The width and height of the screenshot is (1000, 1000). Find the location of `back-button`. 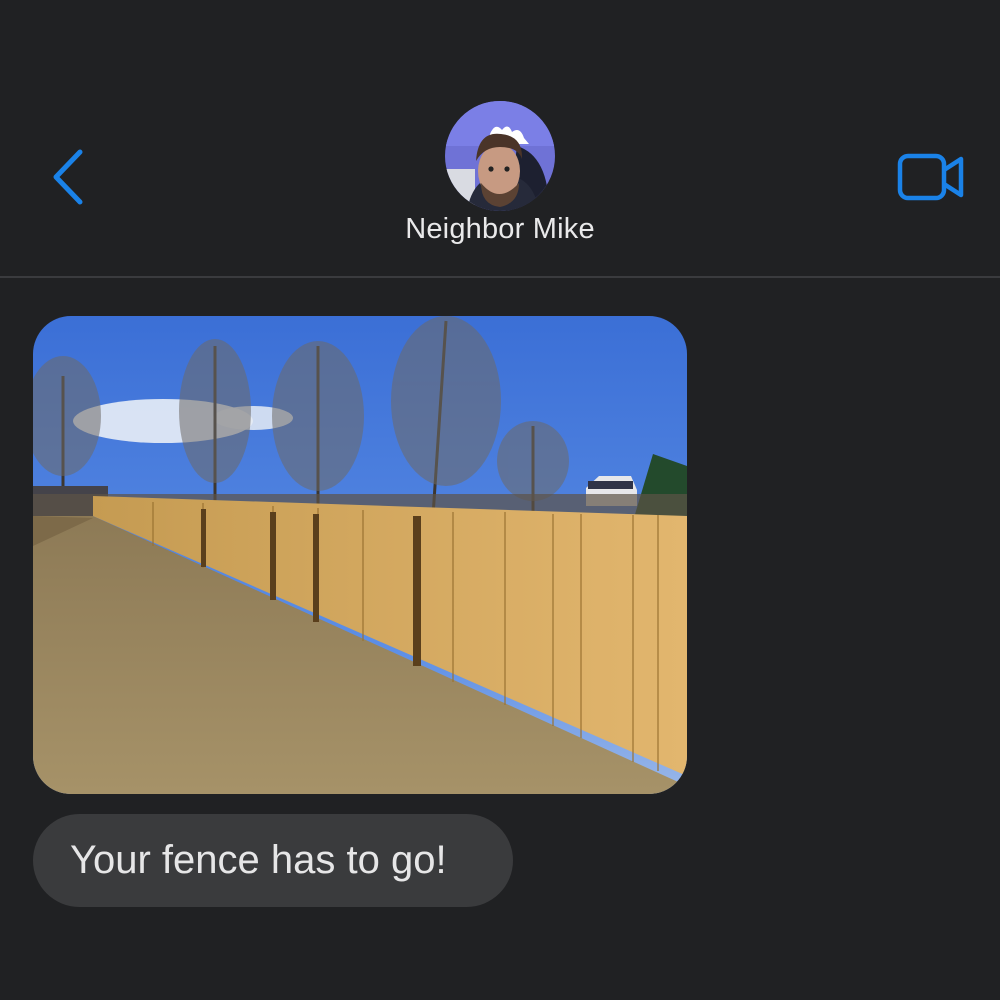

back-button is located at coordinates (69, 177).